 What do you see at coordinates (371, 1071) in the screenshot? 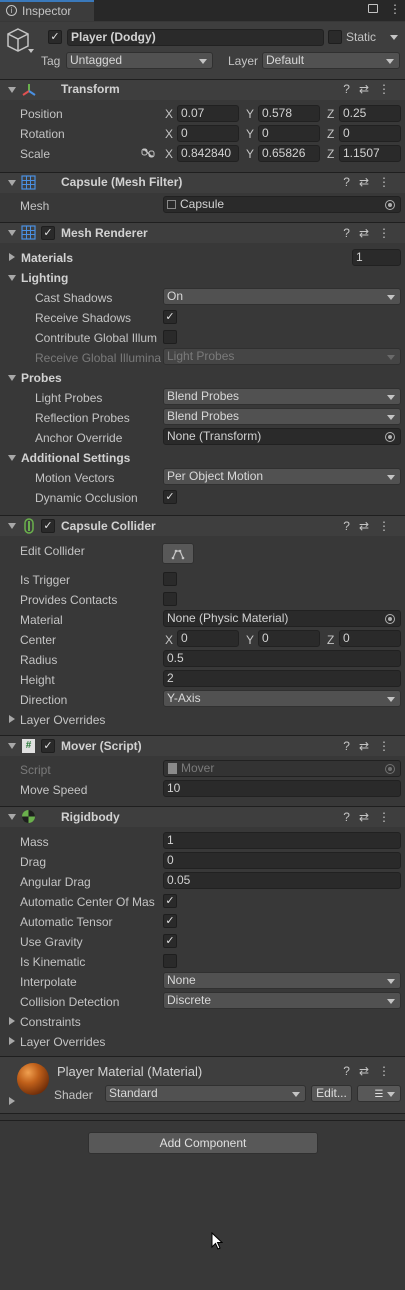
I see `material-header-icons: ?⇄⋮` at bounding box center [371, 1071].